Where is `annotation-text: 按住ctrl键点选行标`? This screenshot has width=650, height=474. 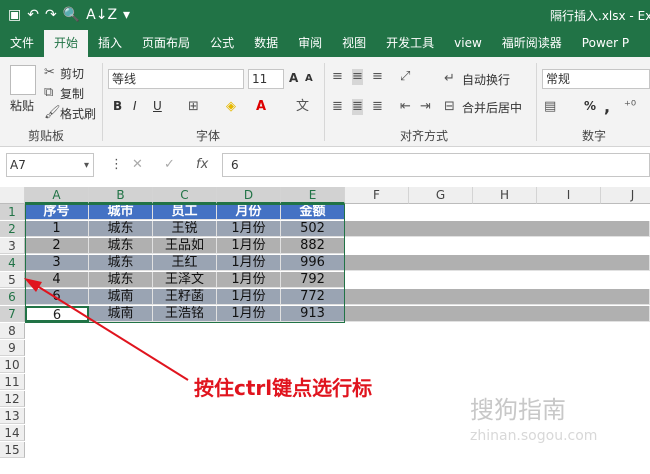 annotation-text: 按住ctrl键点选行标 is located at coordinates (283, 388).